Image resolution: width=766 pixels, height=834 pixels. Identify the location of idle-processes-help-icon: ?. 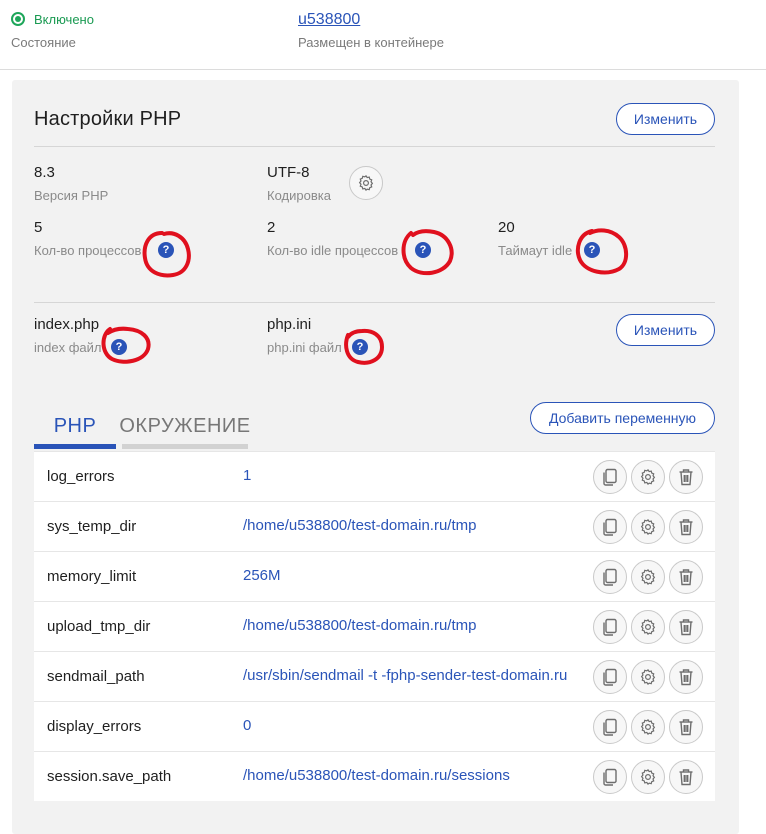
(423, 250).